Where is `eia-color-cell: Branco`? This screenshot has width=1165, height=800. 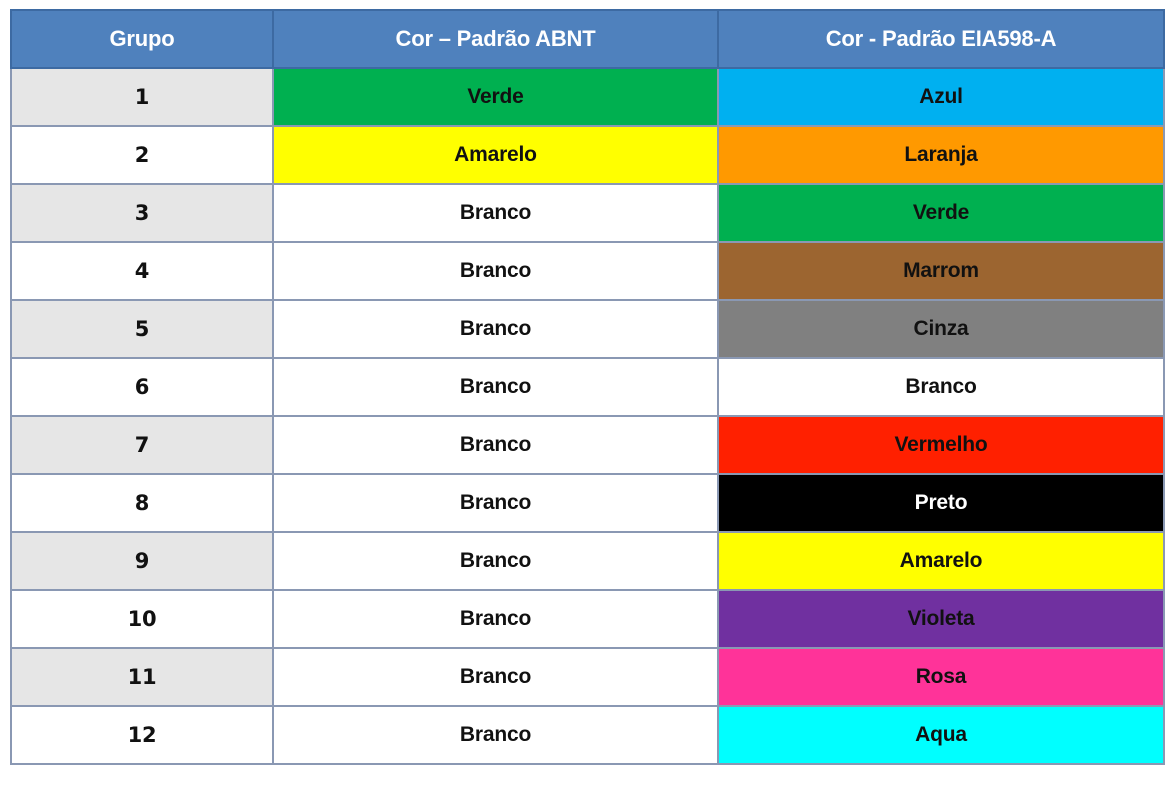 eia-color-cell: Branco is located at coordinates (941, 387).